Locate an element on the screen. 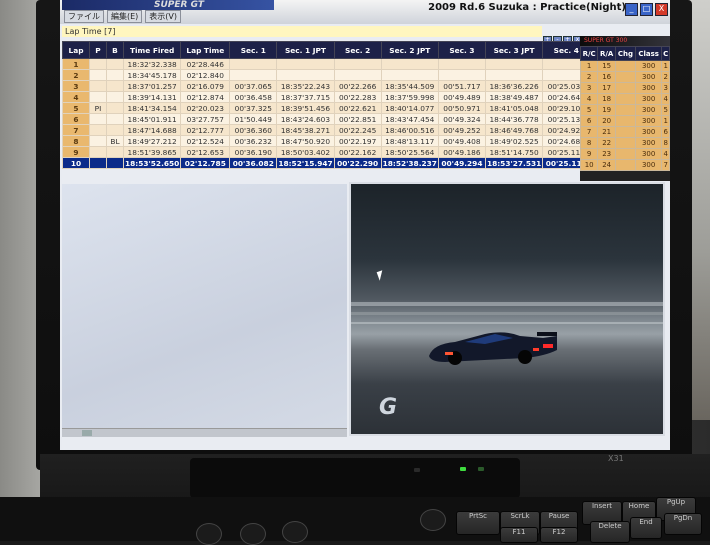 The width and height of the screenshot is (710, 545). column-header: Lap is located at coordinates (76, 50).